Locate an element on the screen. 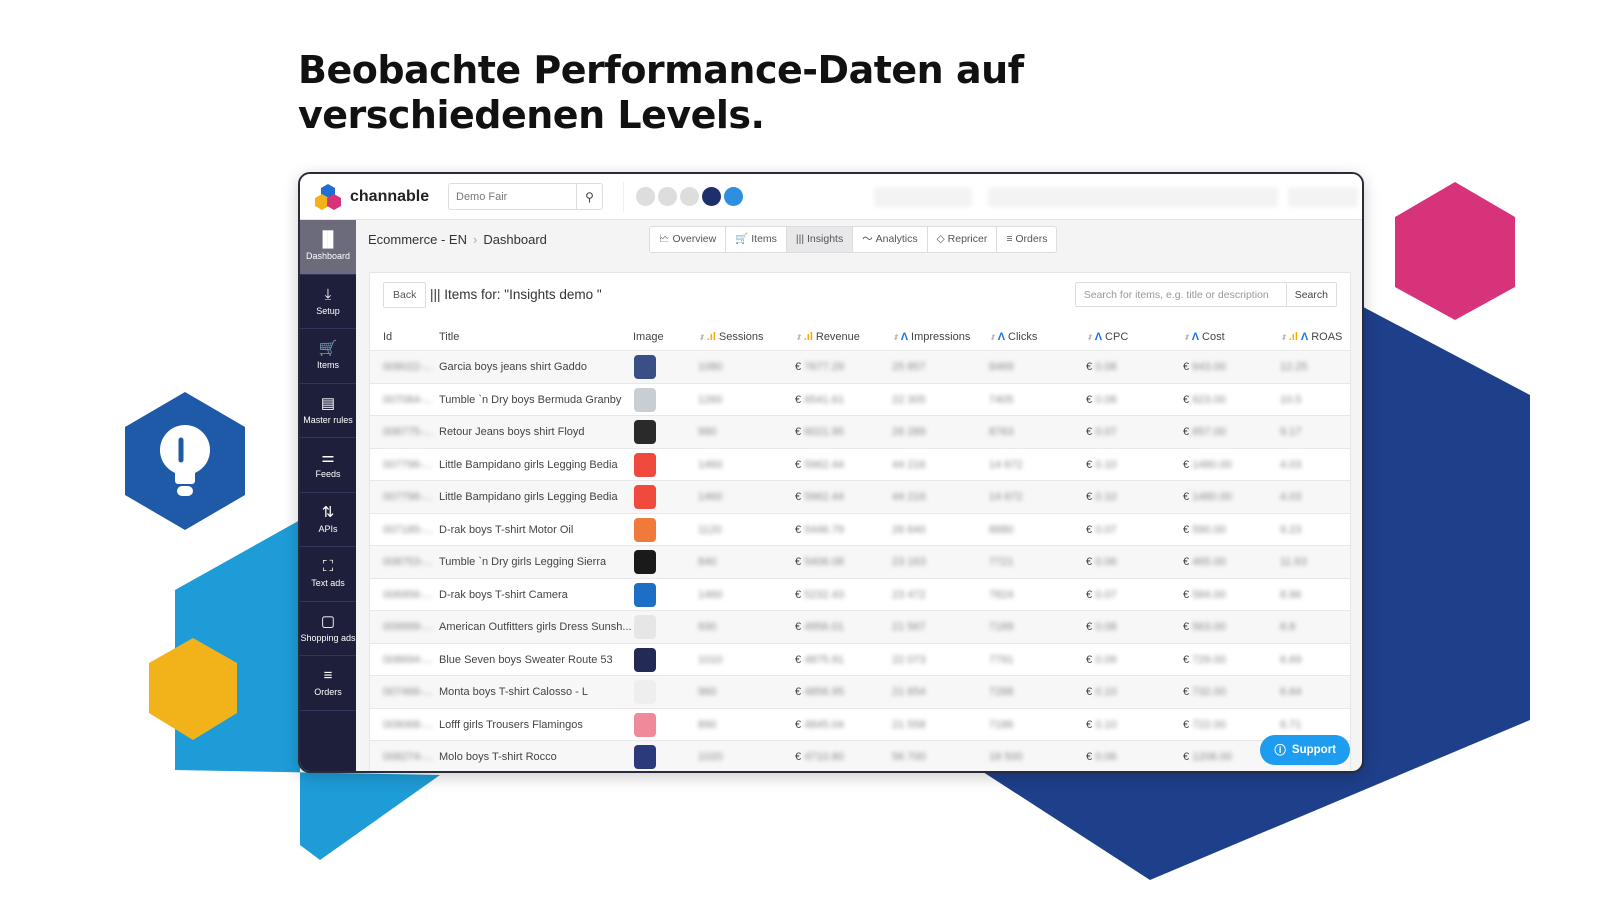 Image resolution: width=1600 pixels, height=900 pixels. tab-items: 🛒 Items is located at coordinates (756, 239).